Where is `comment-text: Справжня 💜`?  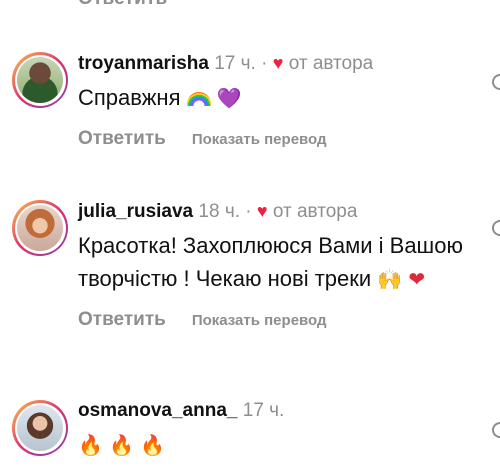
comment-text: Справжня 💜 is located at coordinates (160, 97).